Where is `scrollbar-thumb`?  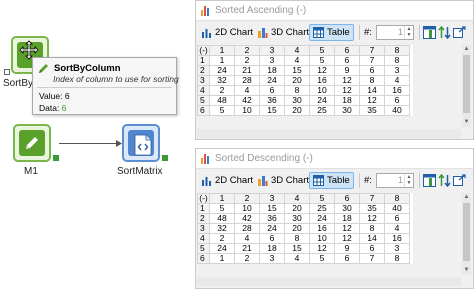
scrollbar-thumb is located at coordinates (466, 84).